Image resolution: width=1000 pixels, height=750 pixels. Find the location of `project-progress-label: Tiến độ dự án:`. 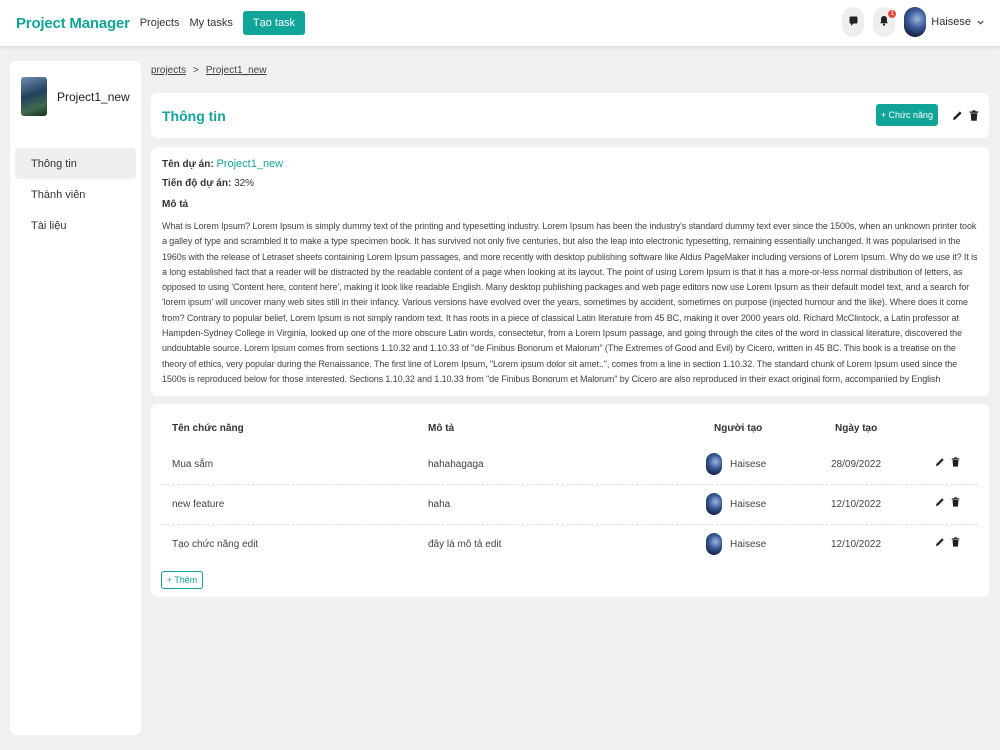

project-progress-label: Tiến độ dự án: is located at coordinates (197, 183).